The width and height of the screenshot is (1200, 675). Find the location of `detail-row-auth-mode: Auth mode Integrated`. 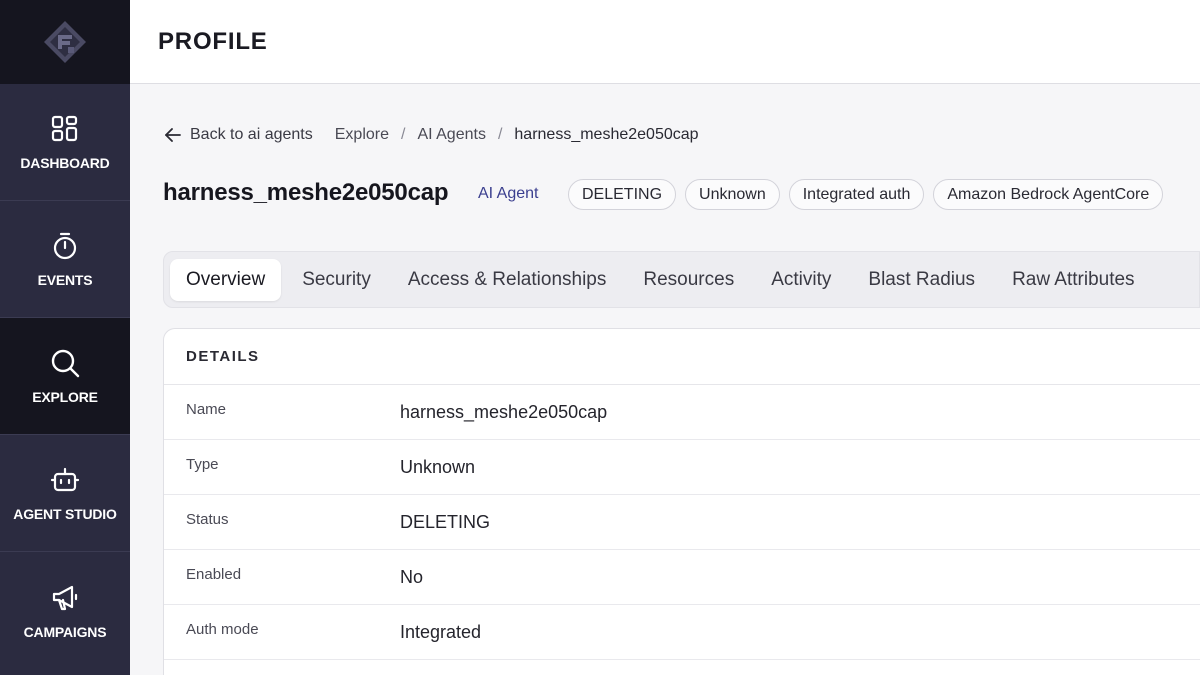

detail-row-auth-mode: Auth mode Integrated is located at coordinates (682, 632).